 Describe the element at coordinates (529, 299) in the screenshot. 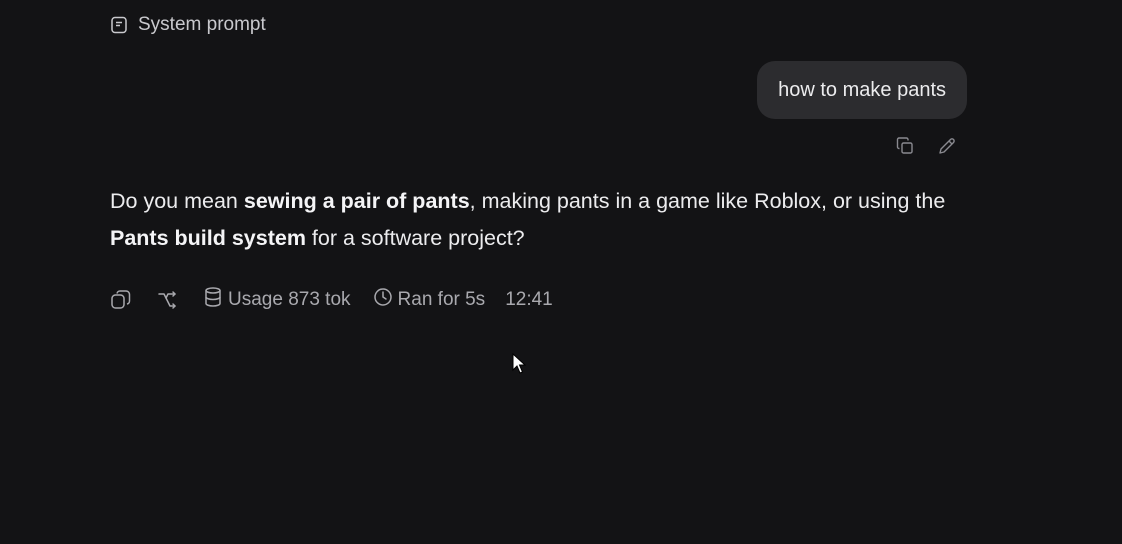

I see `message-timestamp: 12:41` at that location.